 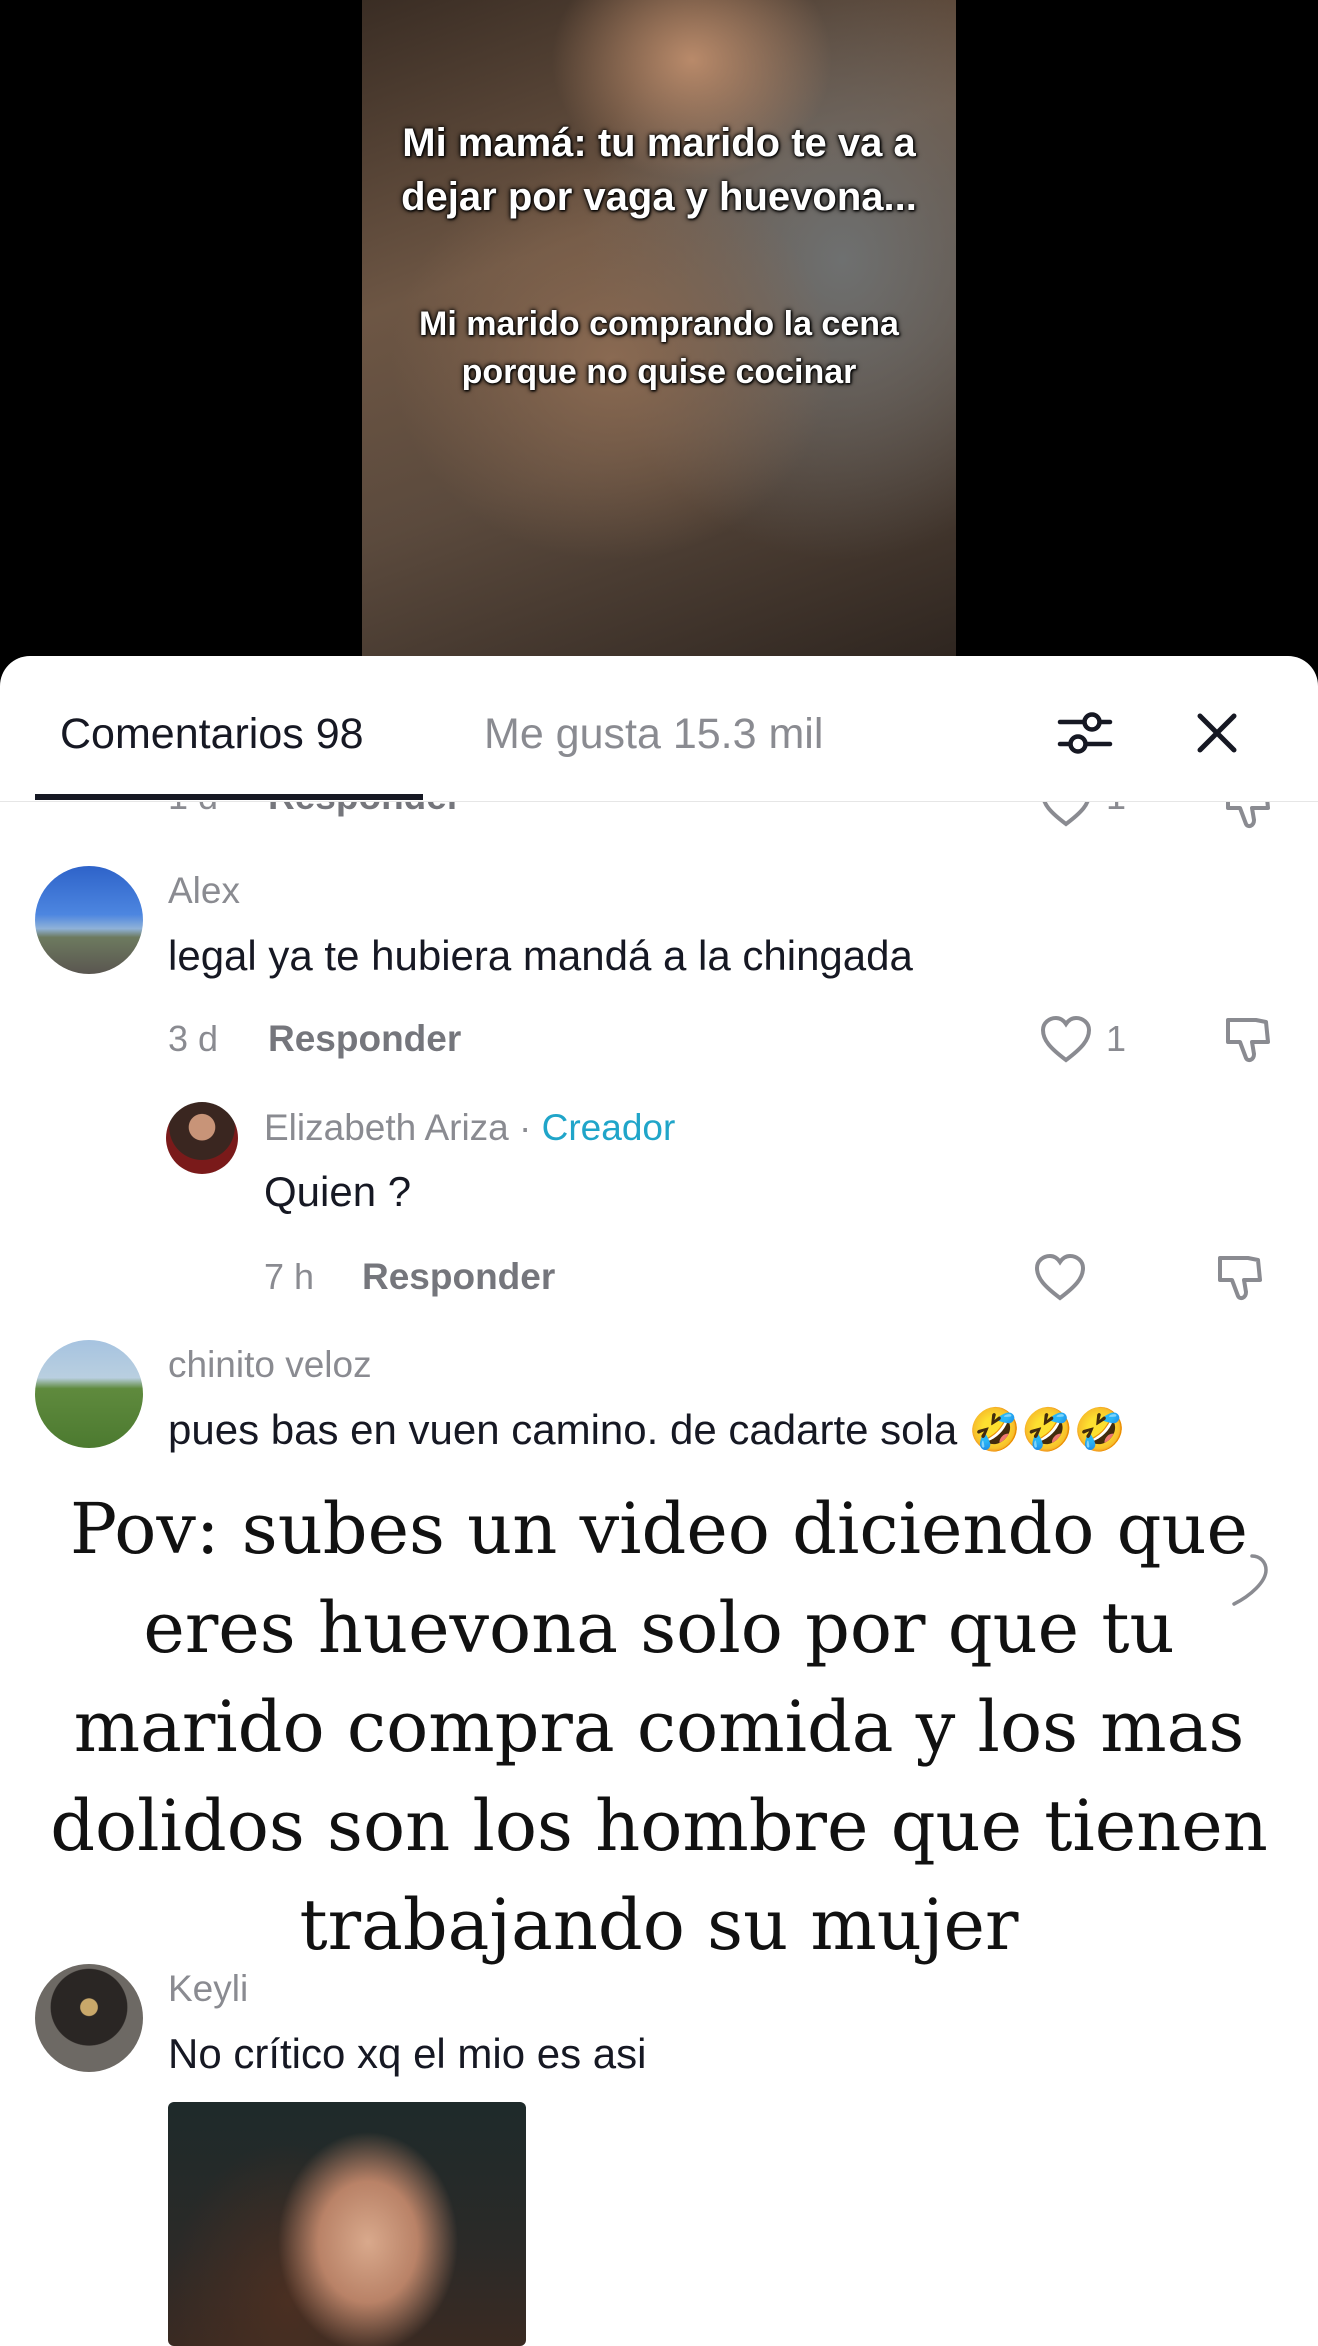 I want to click on reply-button: Responder, so click(x=364, y=811).